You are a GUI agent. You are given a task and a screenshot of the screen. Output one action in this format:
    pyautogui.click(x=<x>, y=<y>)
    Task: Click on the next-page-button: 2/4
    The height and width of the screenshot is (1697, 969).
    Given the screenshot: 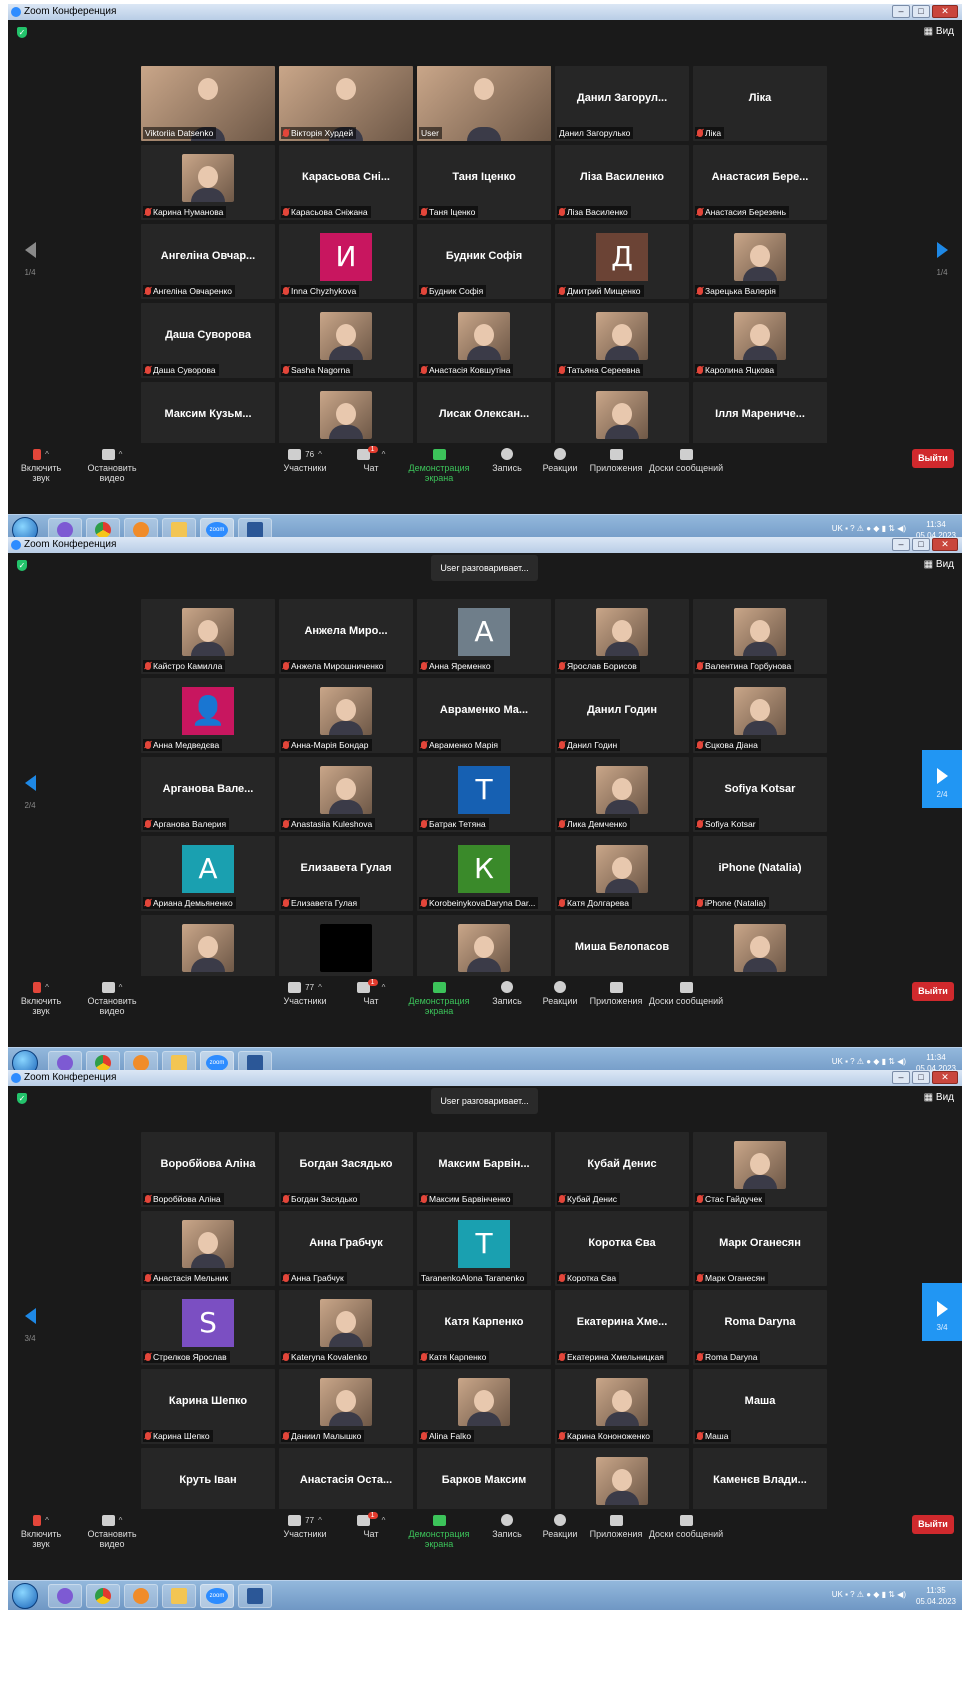 What is the action you would take?
    pyautogui.click(x=942, y=779)
    